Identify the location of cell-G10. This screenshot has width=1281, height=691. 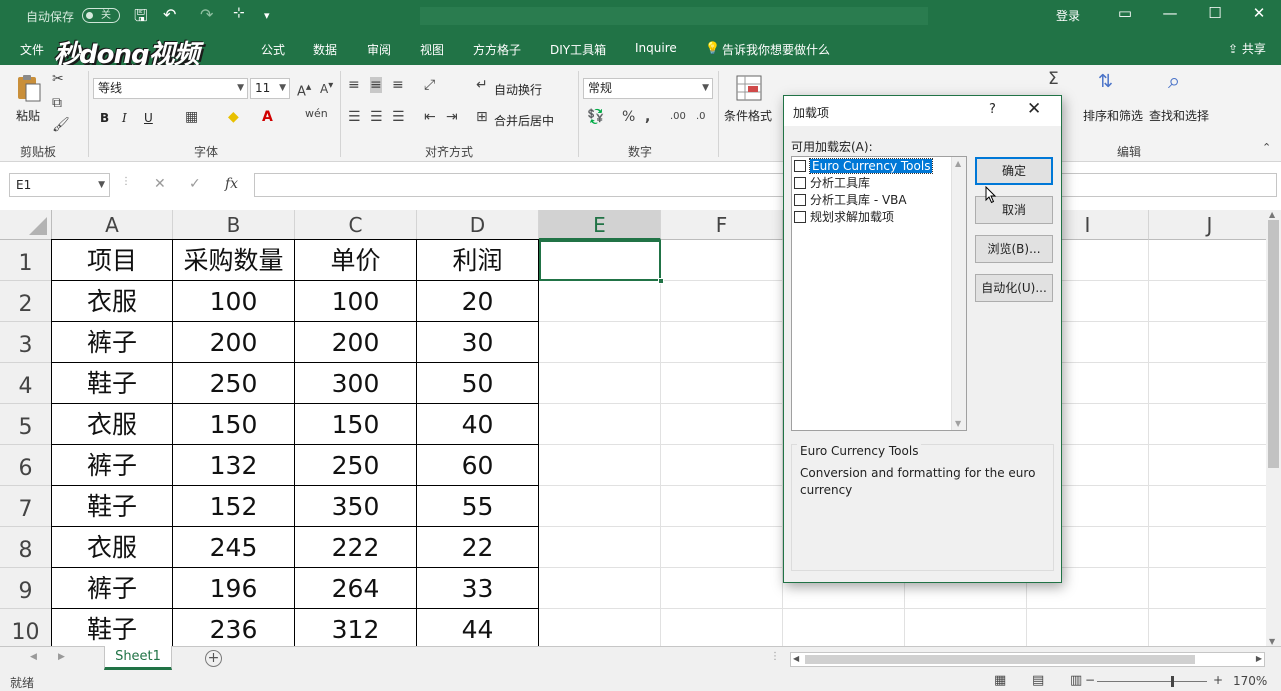
(844, 627).